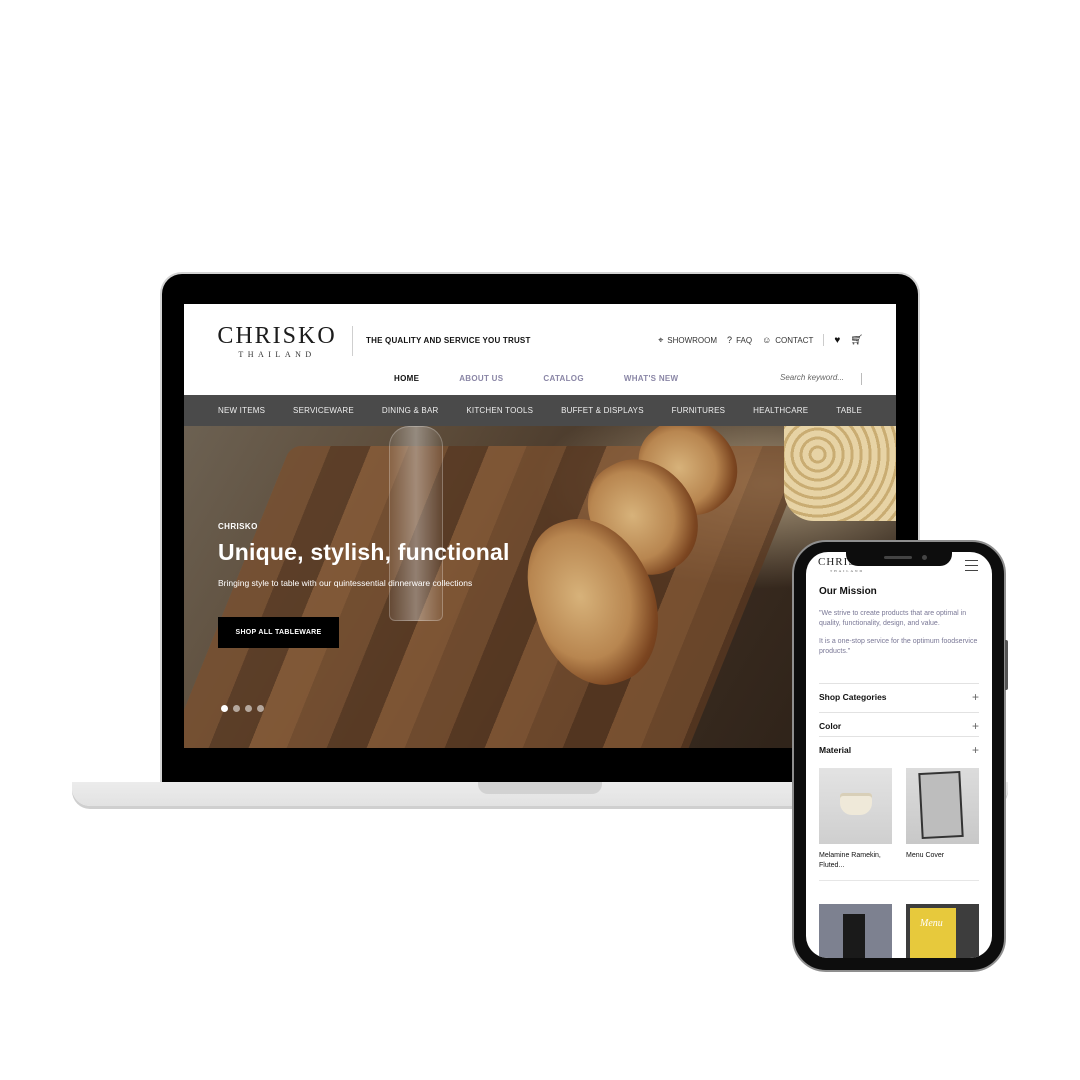 This screenshot has height=1080, width=1080. I want to click on nav-catalog: CATALOG, so click(563, 378).